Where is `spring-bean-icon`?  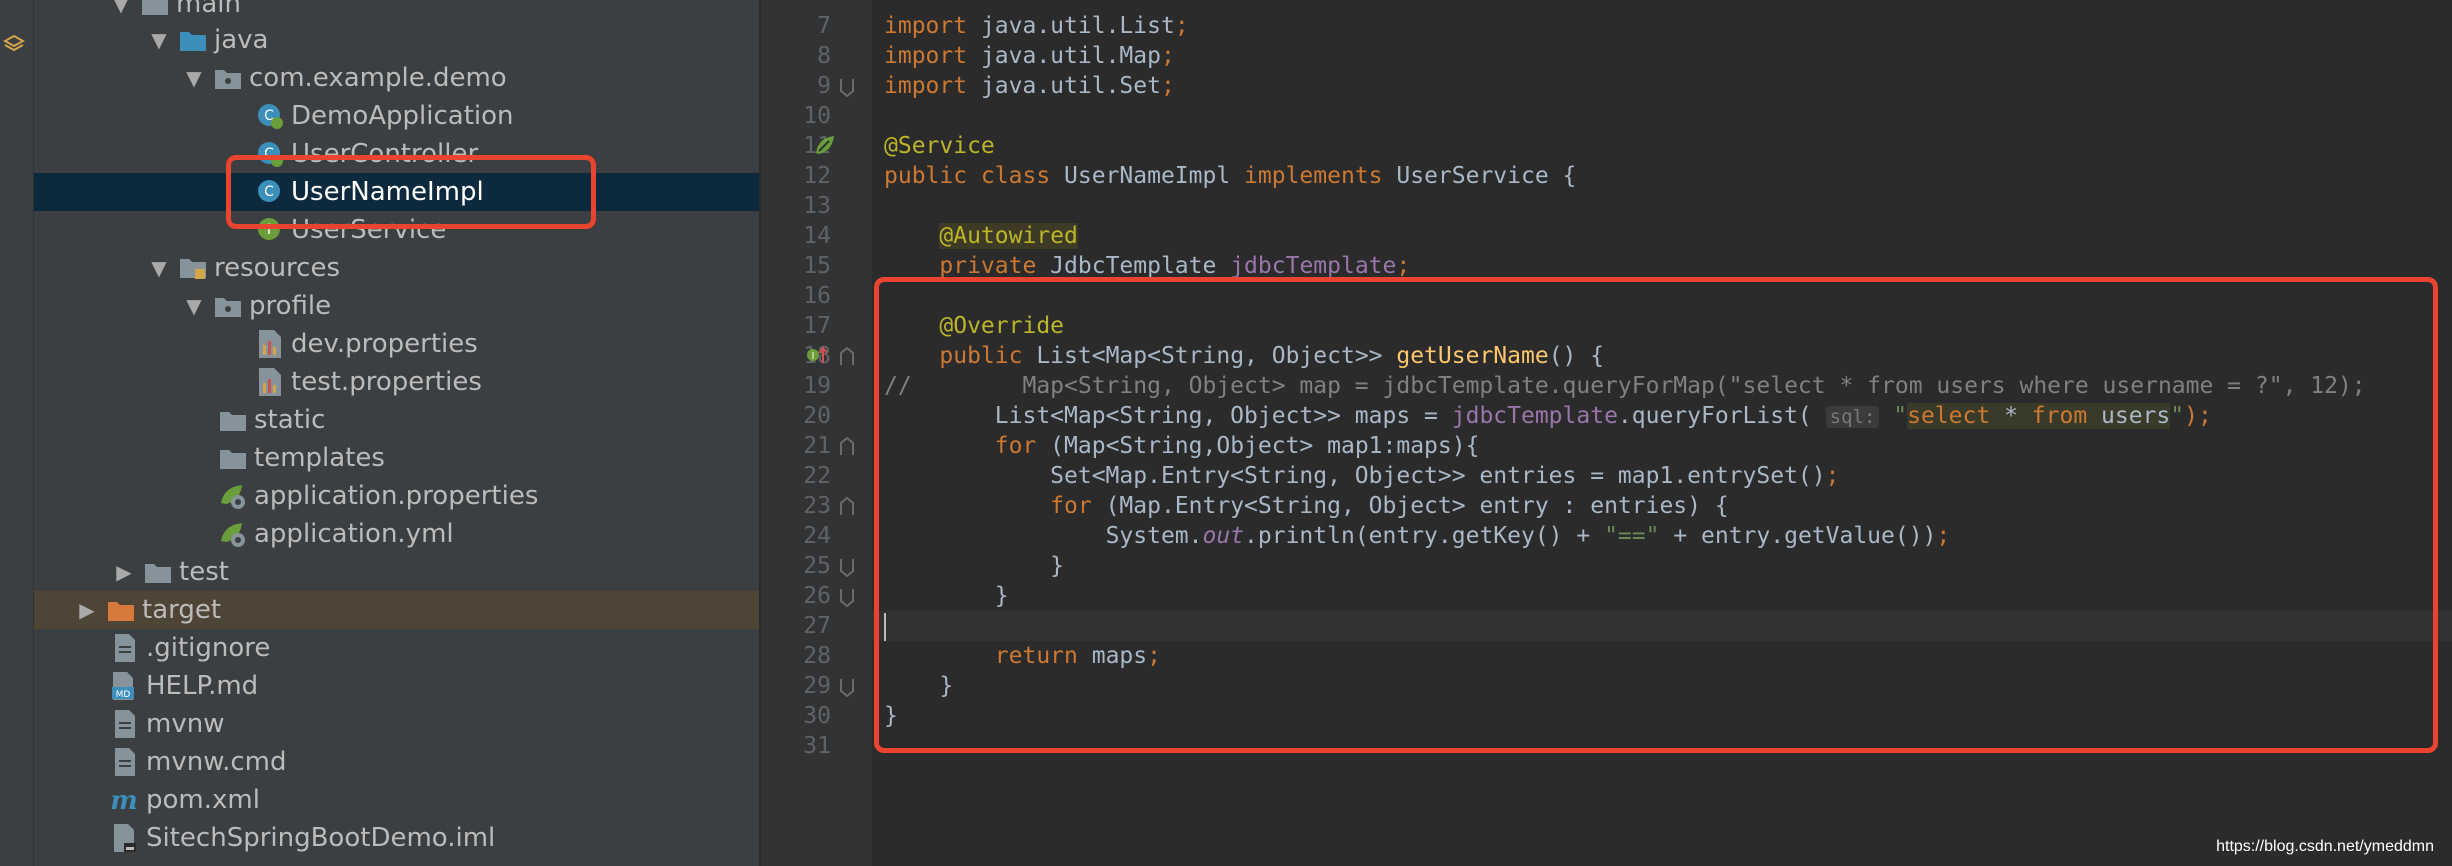
spring-bean-icon is located at coordinates (825, 145).